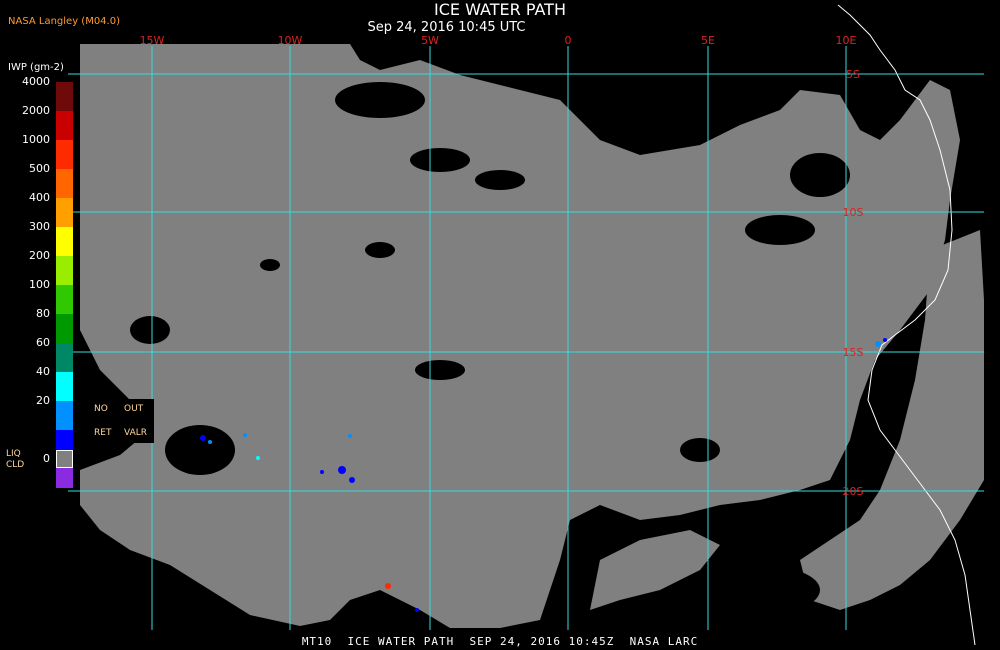 The image size is (1000, 650). What do you see at coordinates (43, 371) in the screenshot?
I see `legend-value-label: 40` at bounding box center [43, 371].